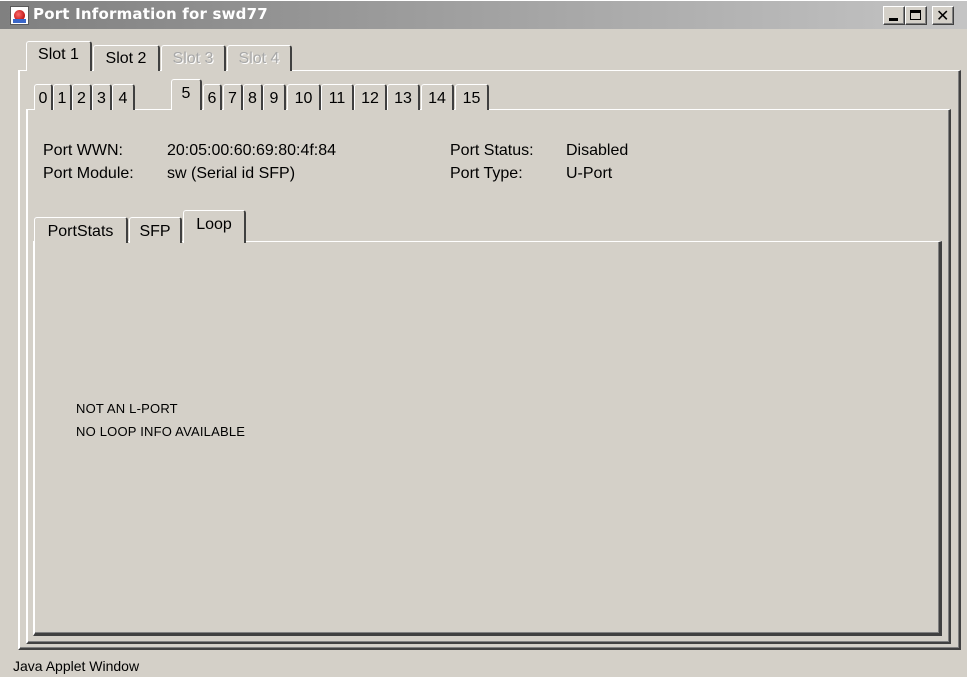  What do you see at coordinates (102, 97) in the screenshot?
I see `tab-port-3: 3` at bounding box center [102, 97].